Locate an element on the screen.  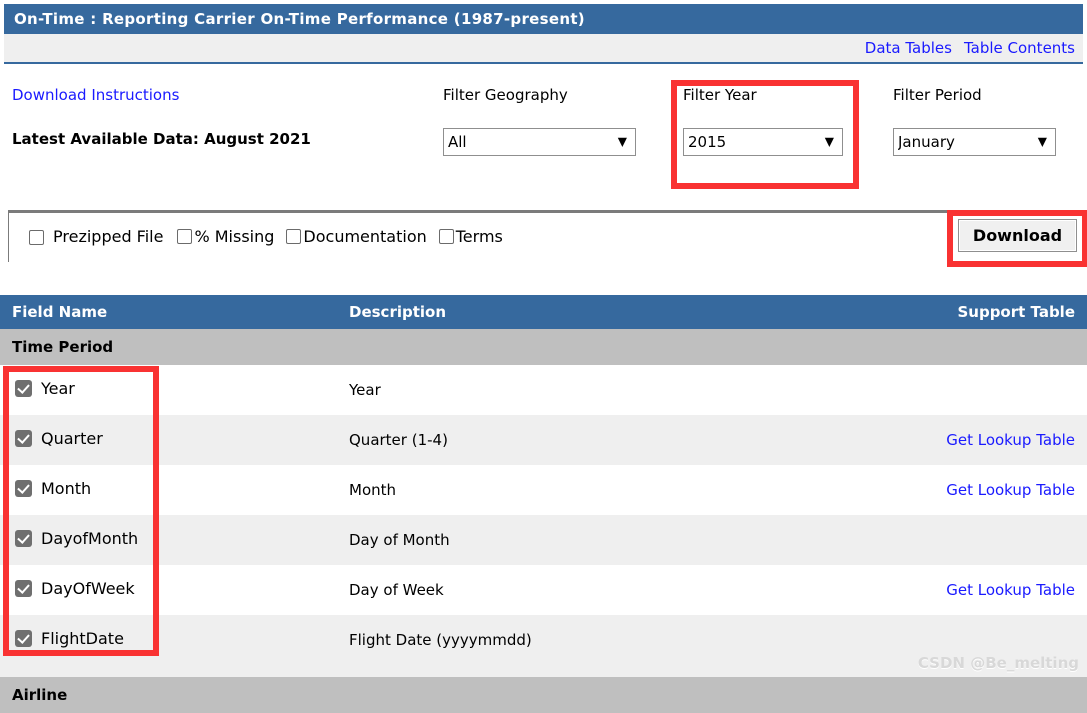
field-checkbox-dayofmonth: DayofMonth is located at coordinates (76, 538).